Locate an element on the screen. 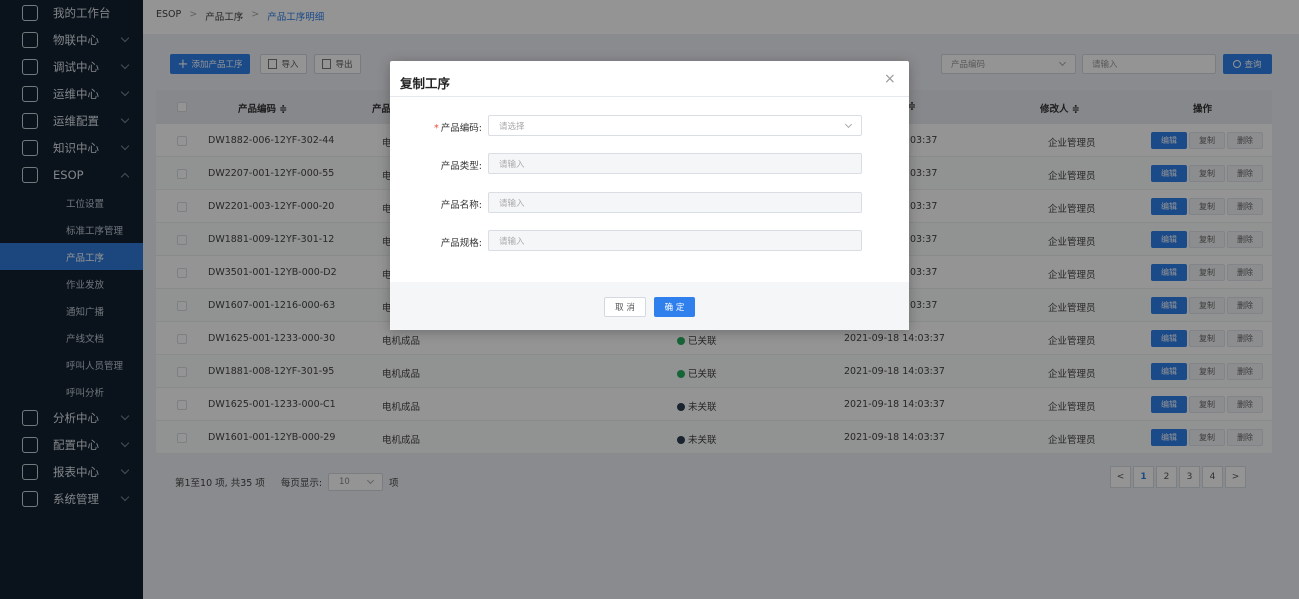 This screenshot has height=599, width=1299. form-row: 产品类型: 请输入 is located at coordinates (649, 164).